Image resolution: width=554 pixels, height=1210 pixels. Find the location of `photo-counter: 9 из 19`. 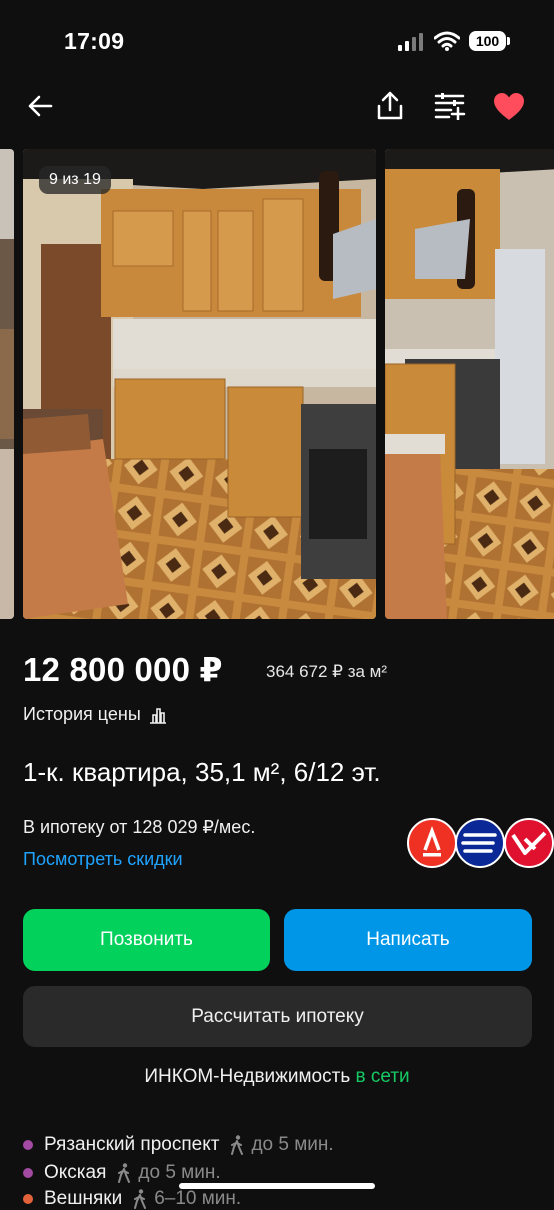

photo-counter: 9 из 19 is located at coordinates (75, 180).